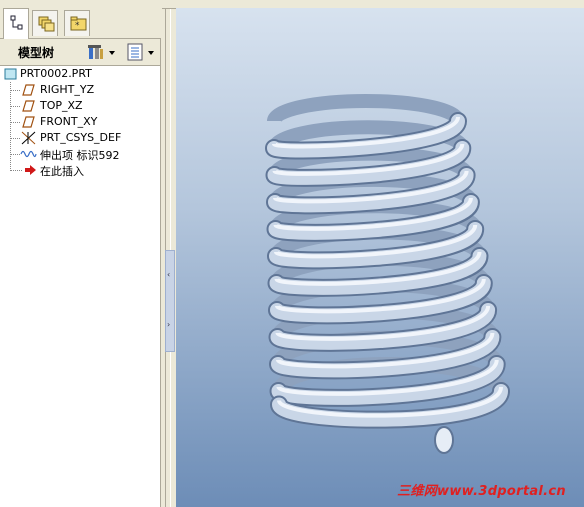 The image size is (584, 507). Describe the element at coordinates (67, 89) in the screenshot. I see `tree-item-label: RIGHT_YZ` at that location.